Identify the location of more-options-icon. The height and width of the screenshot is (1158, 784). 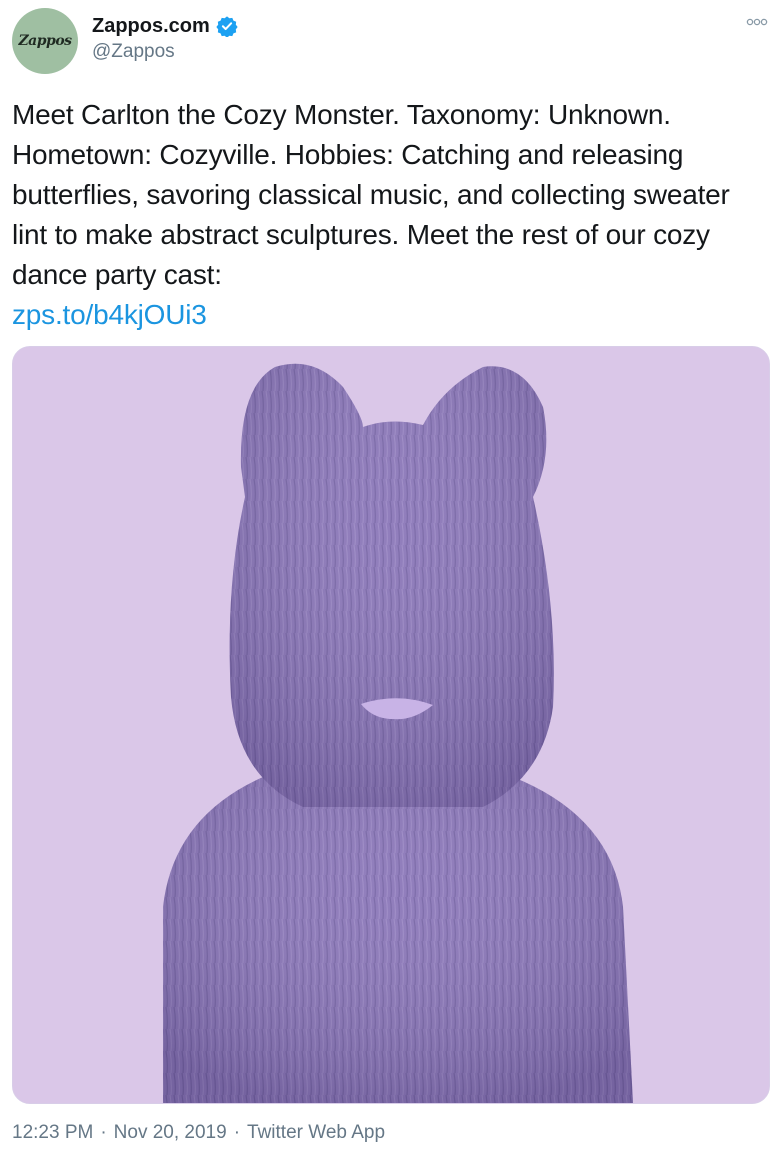
(757, 22).